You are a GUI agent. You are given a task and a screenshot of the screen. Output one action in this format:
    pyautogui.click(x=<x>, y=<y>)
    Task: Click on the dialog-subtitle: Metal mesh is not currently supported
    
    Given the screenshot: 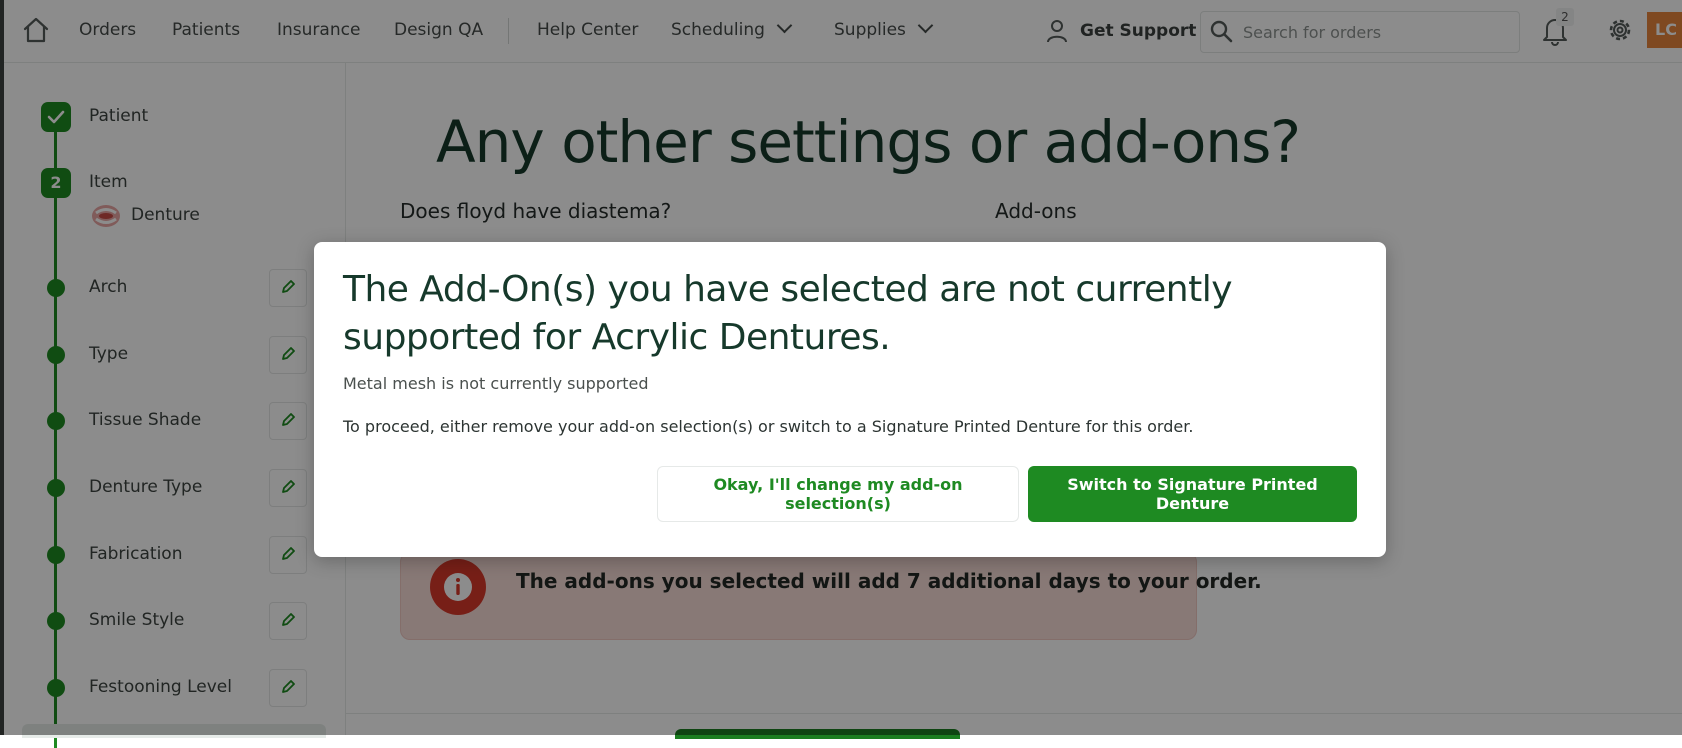 What is the action you would take?
    pyautogui.click(x=496, y=383)
    